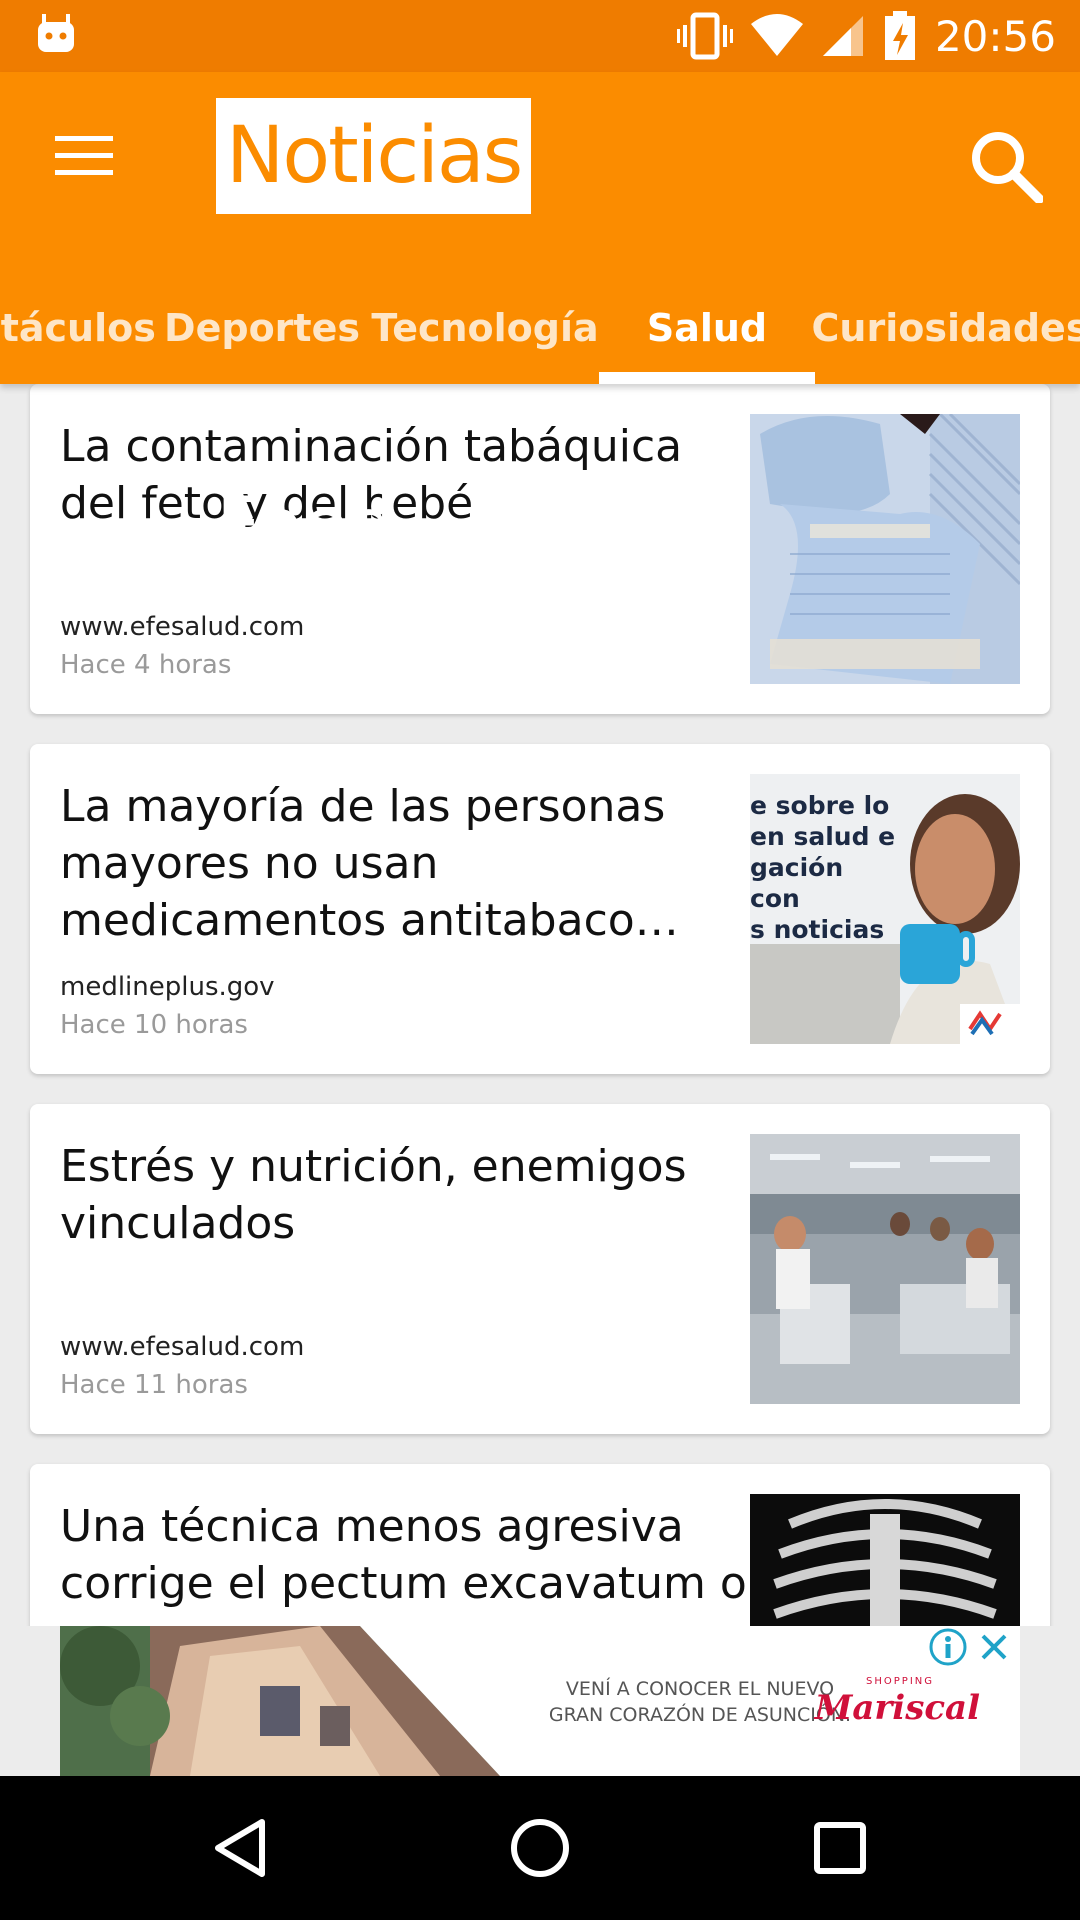 This screenshot has width=1080, height=1920. I want to click on logo-noticias-box: Noticias, so click(374, 156).